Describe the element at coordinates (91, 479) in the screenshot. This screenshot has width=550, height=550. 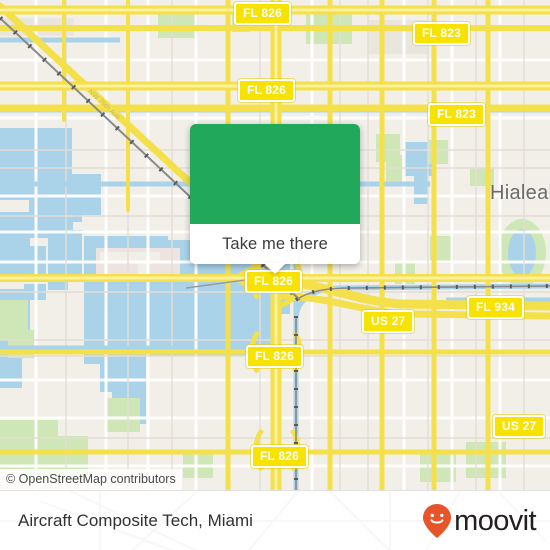
I see `osm-attribution: © OpenStreetMap contributors` at that location.